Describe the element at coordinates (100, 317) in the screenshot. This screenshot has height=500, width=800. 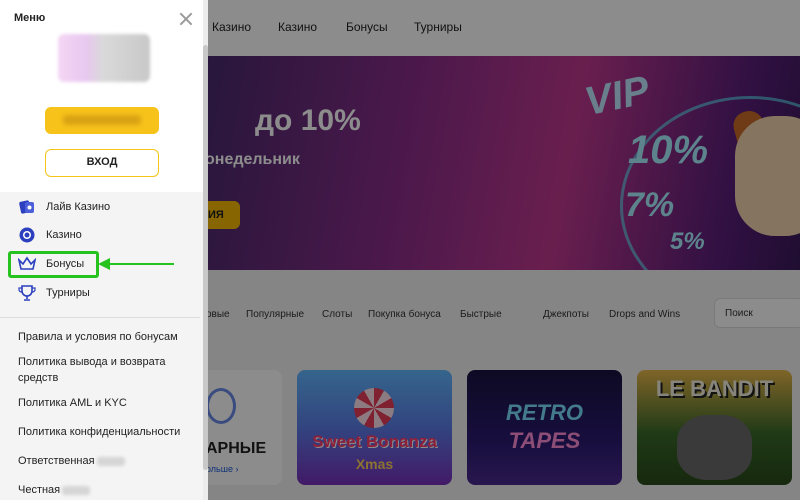
I see `menu-divider` at that location.